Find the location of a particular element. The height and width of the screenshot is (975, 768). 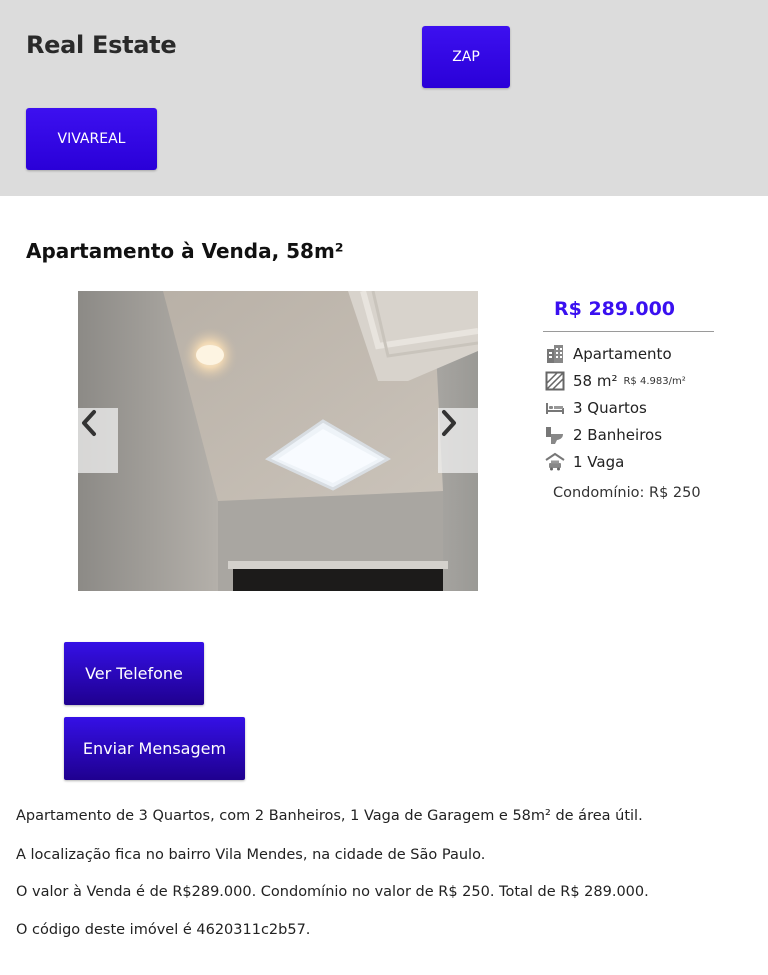

area-icon is located at coordinates (555, 381).